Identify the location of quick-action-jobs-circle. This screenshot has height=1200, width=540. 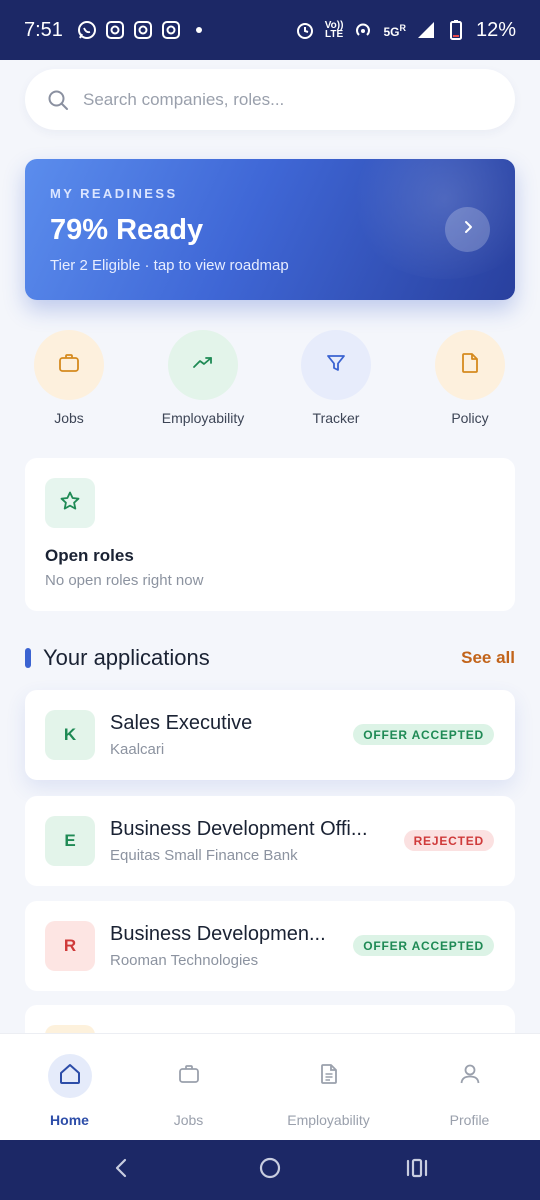
(69, 365).